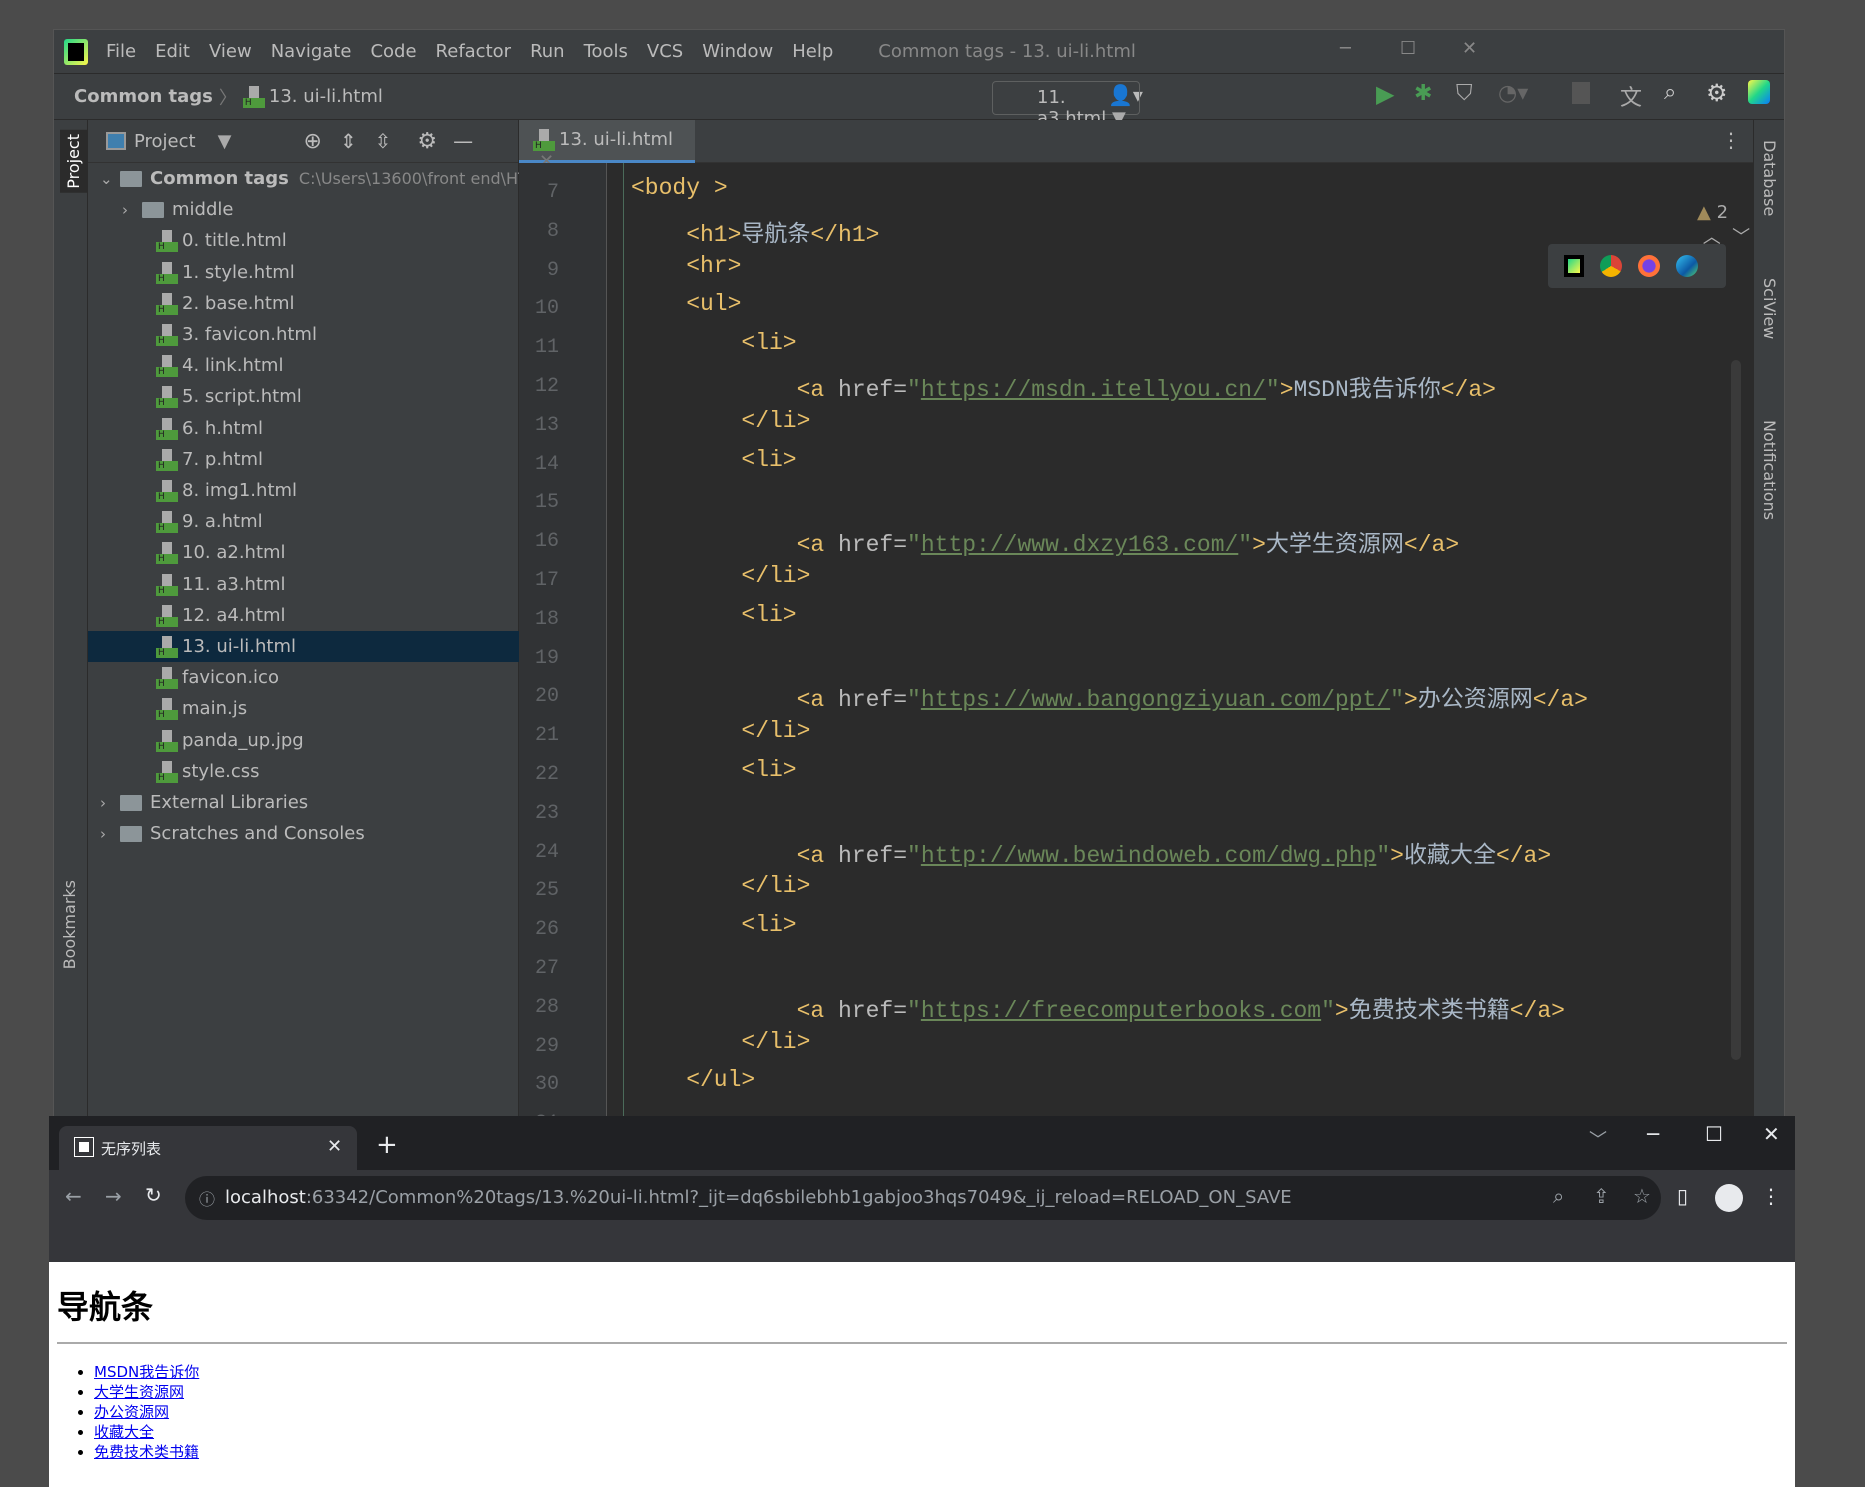 The image size is (1865, 1487). What do you see at coordinates (110, 179) in the screenshot?
I see `chevron-down-icon: ⌄` at bounding box center [110, 179].